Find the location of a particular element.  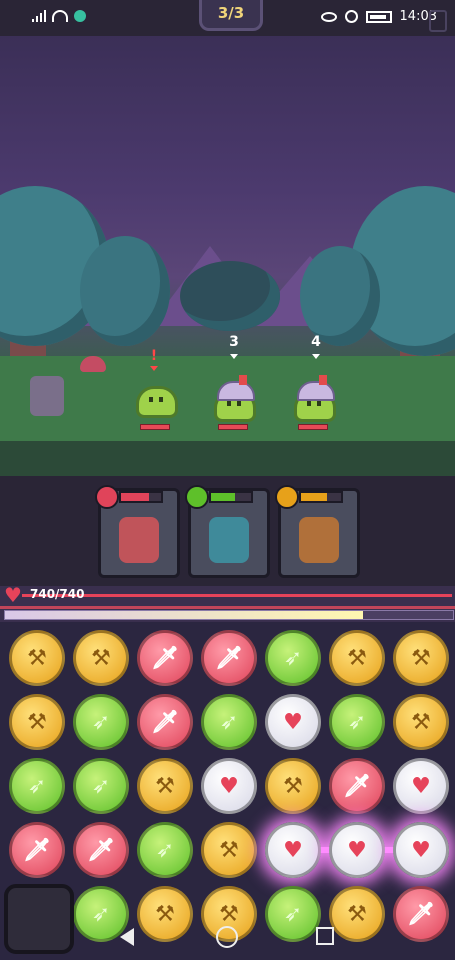

hero-card-blue-hooded is located at coordinates (227, 531).